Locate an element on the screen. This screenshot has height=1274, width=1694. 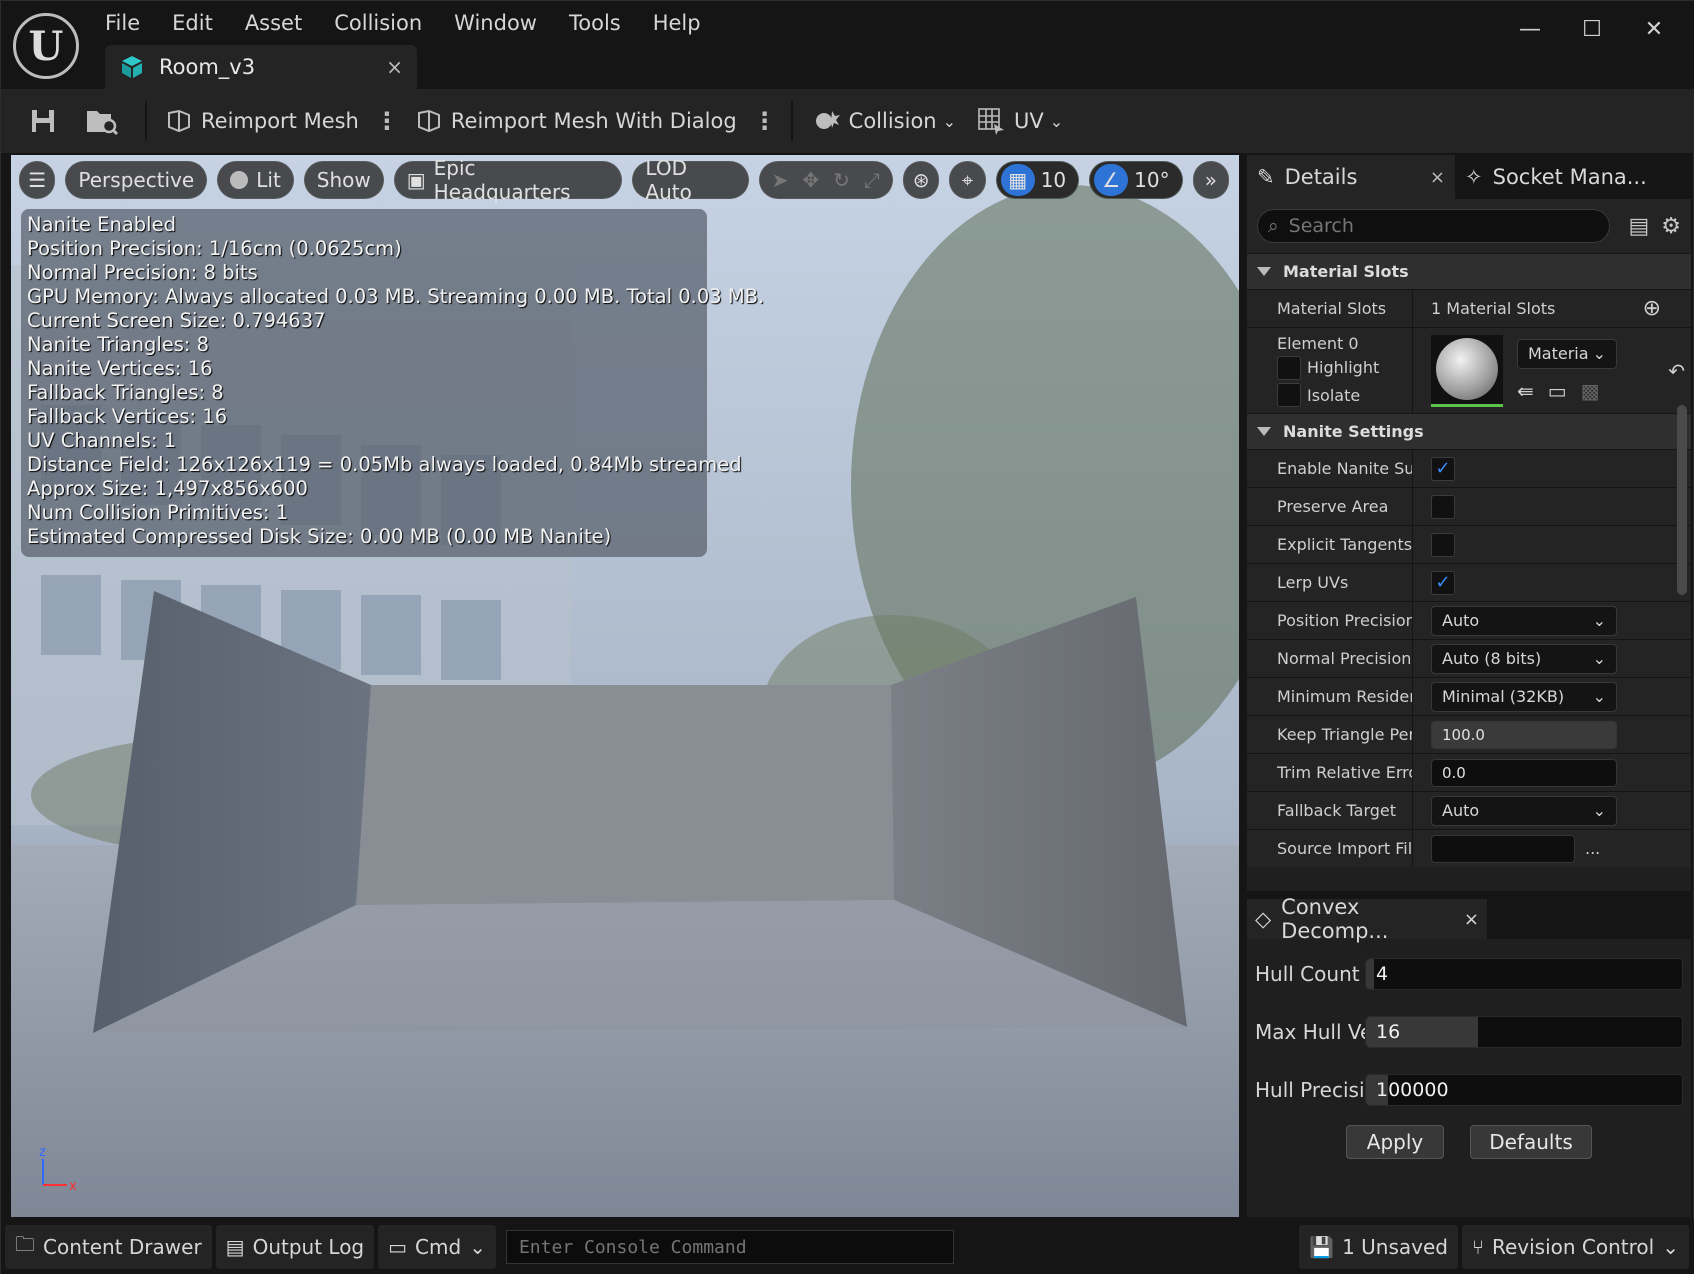
uv-dropdown: UV ⌄ is located at coordinates (1019, 121).